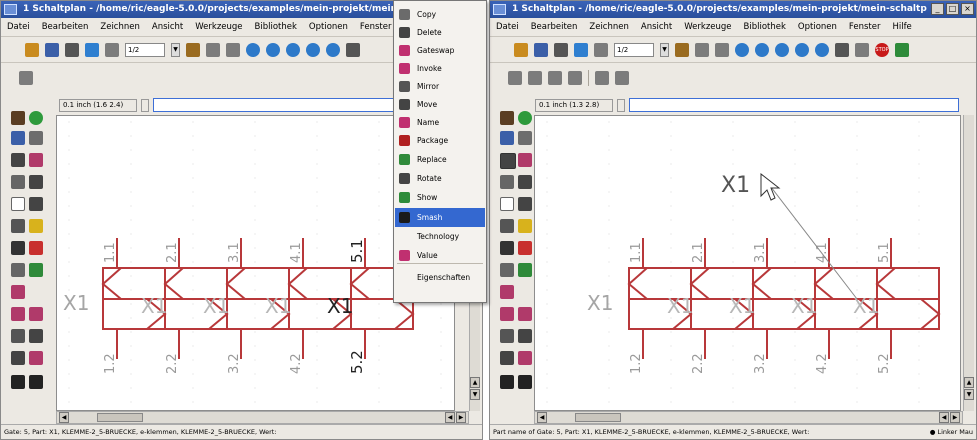 This screenshot has width=977, height=440. I want to click on menu-item-mirror: Mirror, so click(440, 86).